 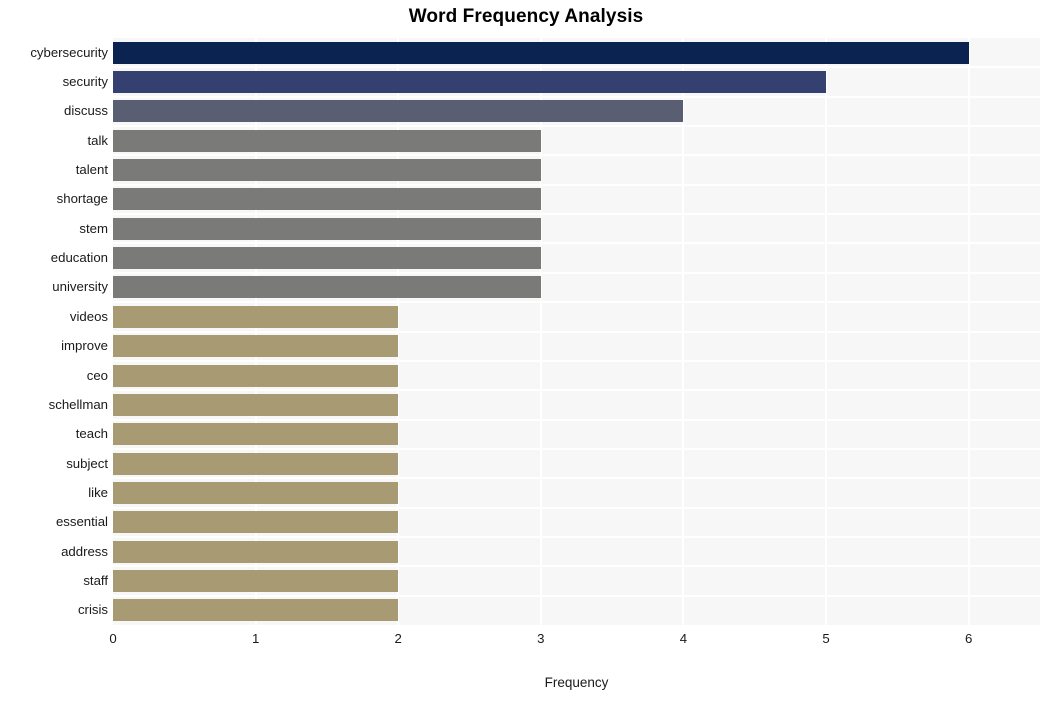 I want to click on y-axis-tick-label: subject, so click(x=87, y=463).